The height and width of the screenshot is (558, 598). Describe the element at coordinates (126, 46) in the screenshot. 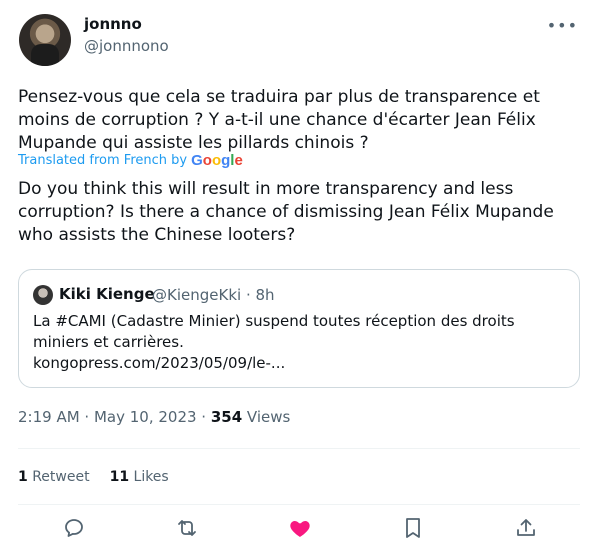

I see `author-handle: @jonnnono` at that location.